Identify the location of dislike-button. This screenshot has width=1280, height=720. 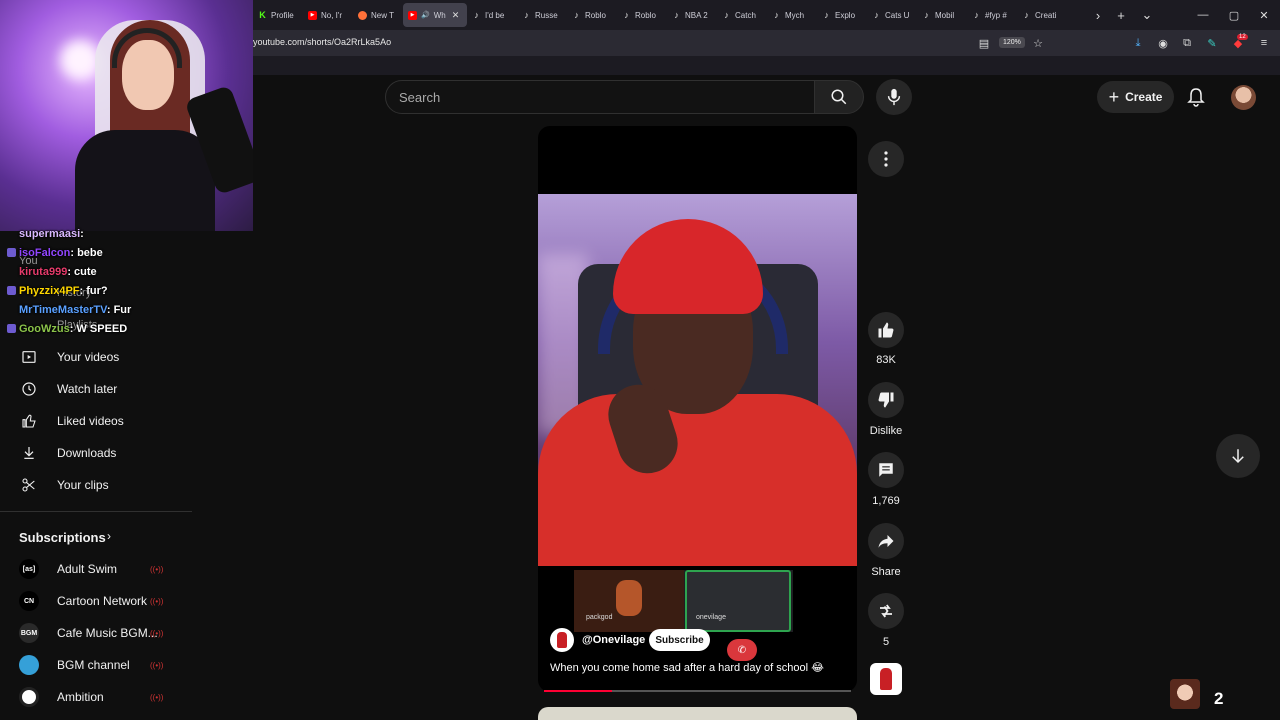
(886, 400).